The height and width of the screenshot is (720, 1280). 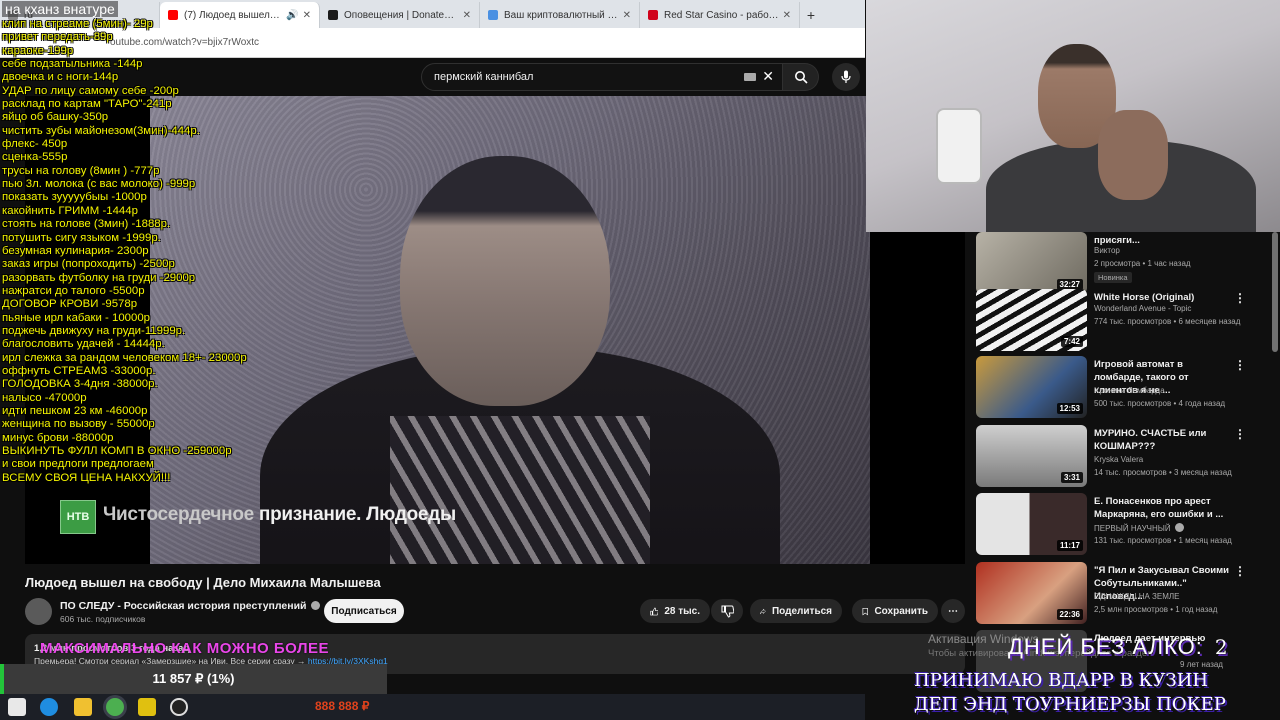 What do you see at coordinates (811, 15) in the screenshot?
I see `new-tab-button: +` at bounding box center [811, 15].